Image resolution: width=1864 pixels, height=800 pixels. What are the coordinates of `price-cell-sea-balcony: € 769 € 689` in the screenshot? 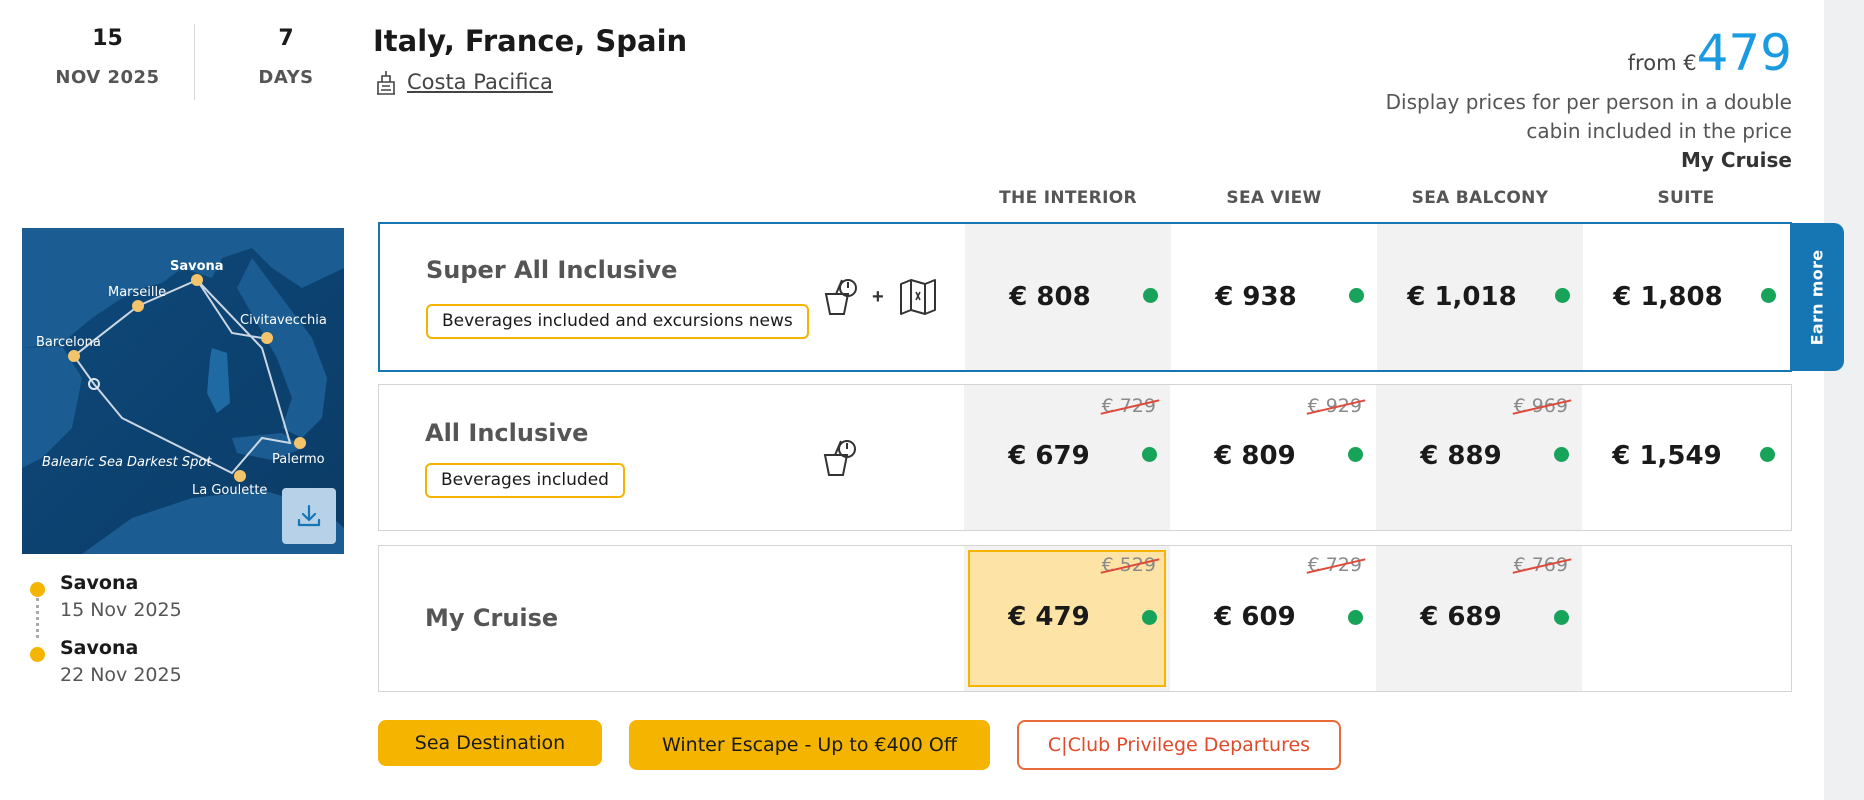 It's located at (1479, 618).